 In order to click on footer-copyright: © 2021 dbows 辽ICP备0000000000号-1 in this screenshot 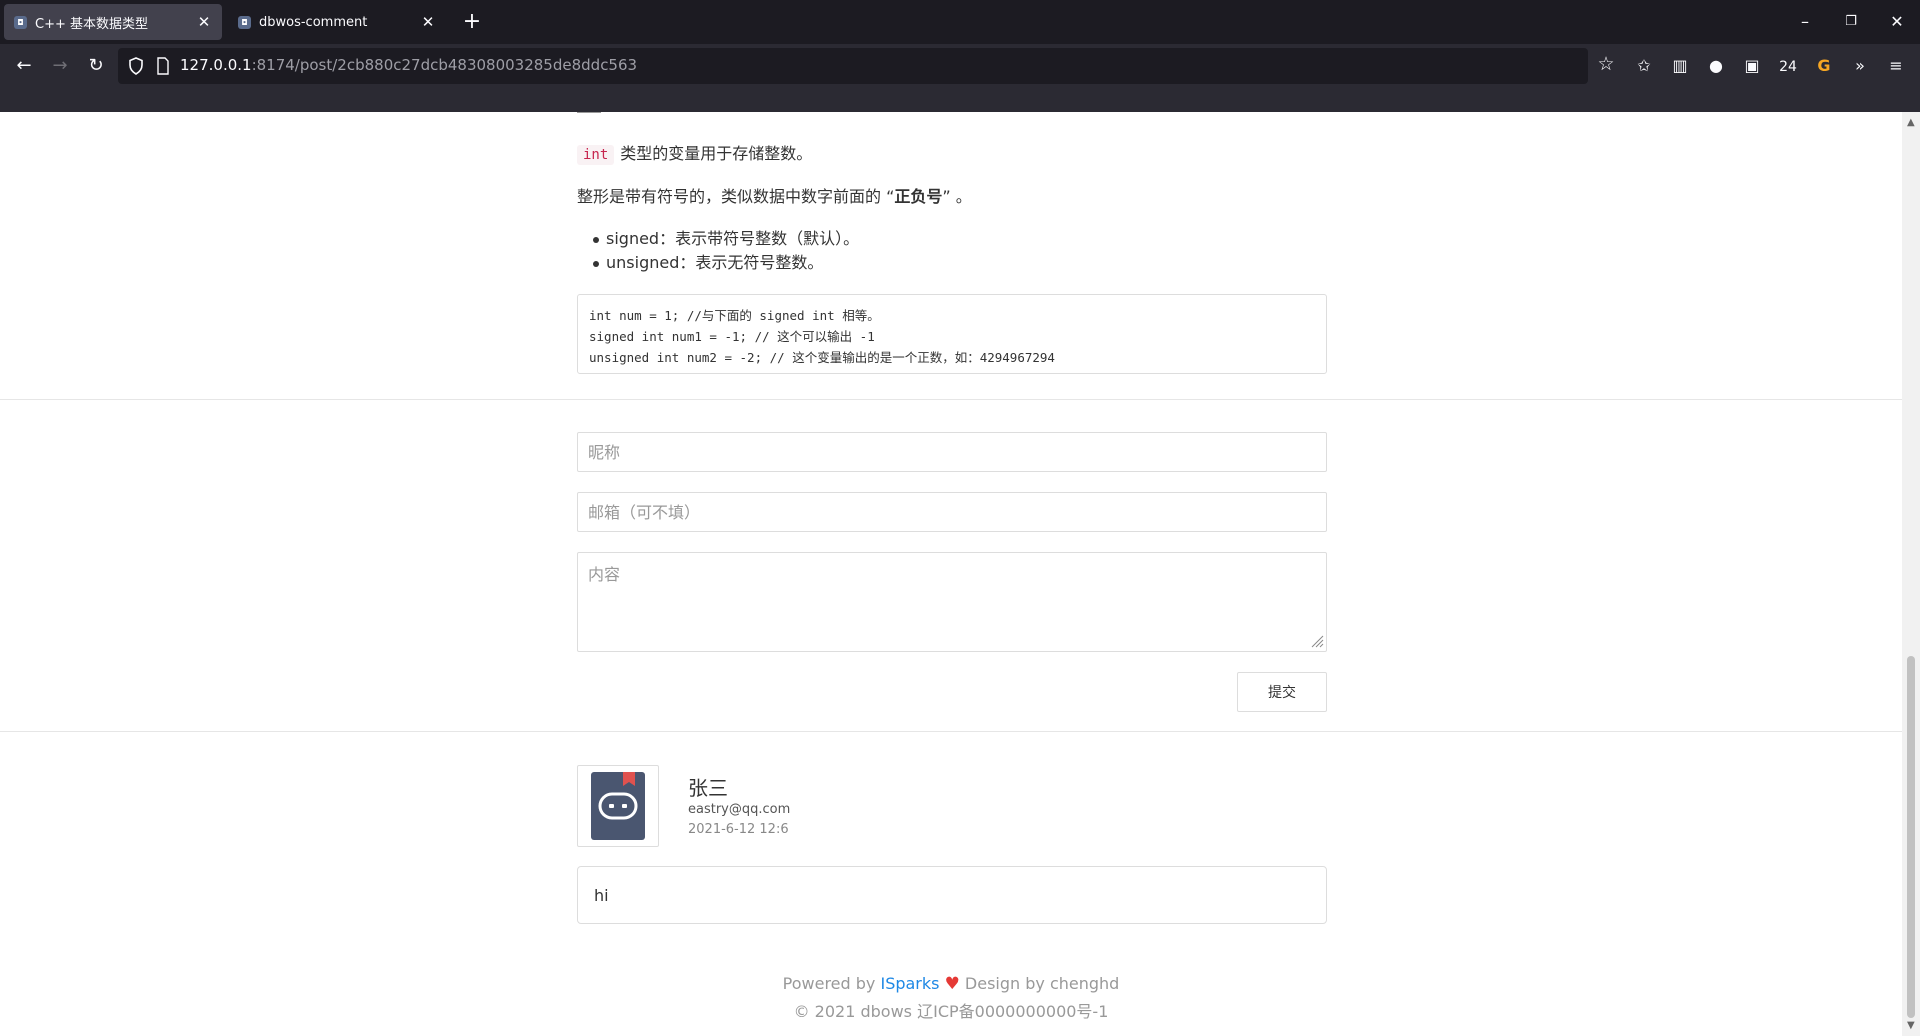, I will do `click(951, 1011)`.